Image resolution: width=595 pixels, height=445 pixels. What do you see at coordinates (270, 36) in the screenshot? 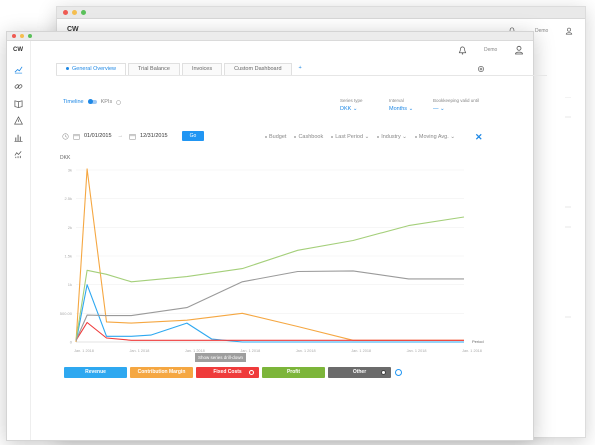
I see `titlebar` at bounding box center [270, 36].